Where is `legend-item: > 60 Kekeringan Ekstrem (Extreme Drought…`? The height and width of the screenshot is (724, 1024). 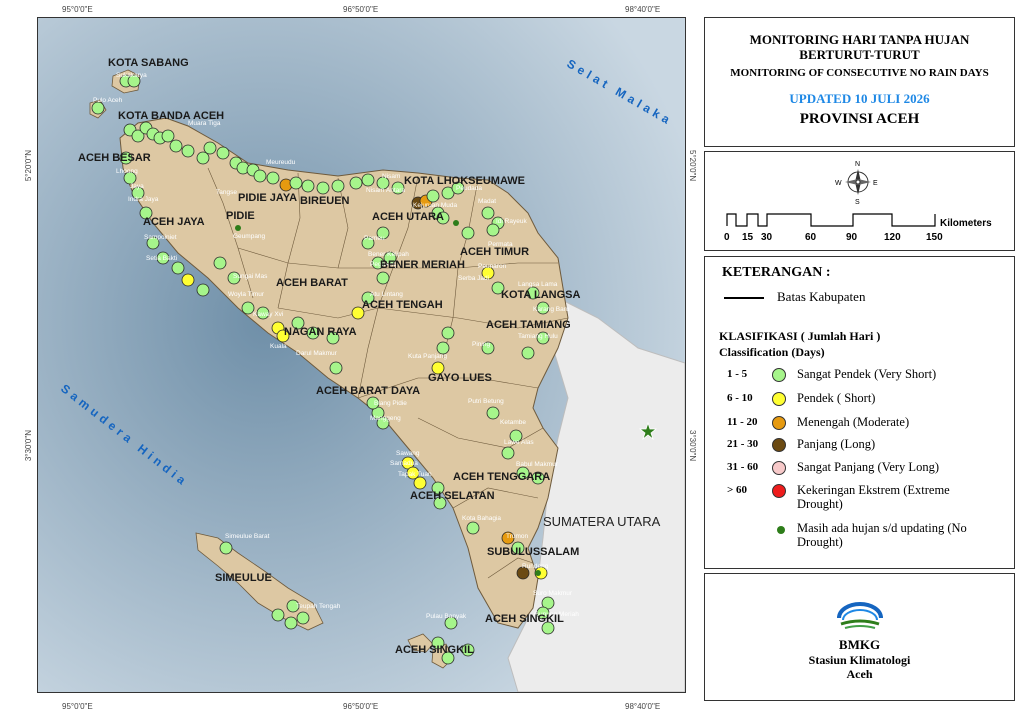 legend-item: > 60 Kekeringan Ekstrem (Extreme Drought… is located at coordinates (838, 497).